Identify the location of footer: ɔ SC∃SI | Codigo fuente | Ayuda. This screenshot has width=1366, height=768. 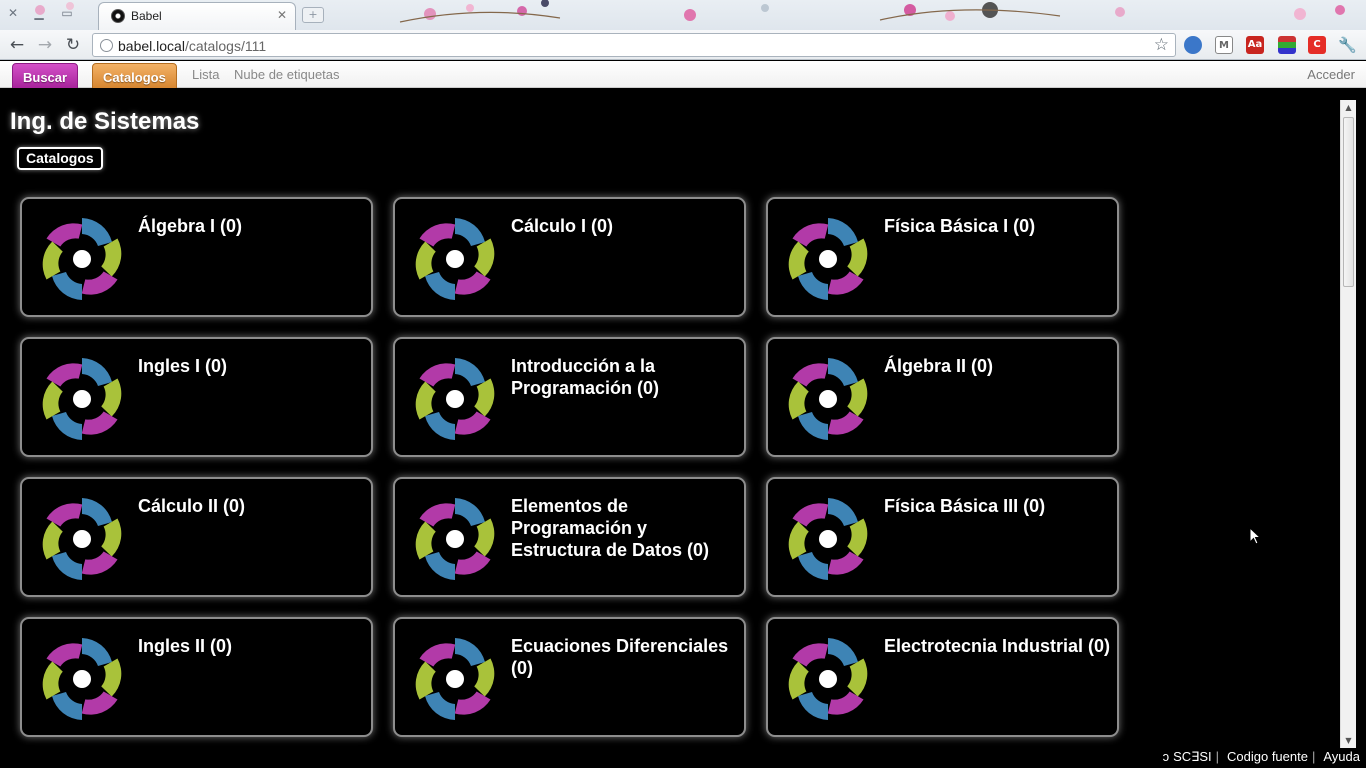
(1259, 758).